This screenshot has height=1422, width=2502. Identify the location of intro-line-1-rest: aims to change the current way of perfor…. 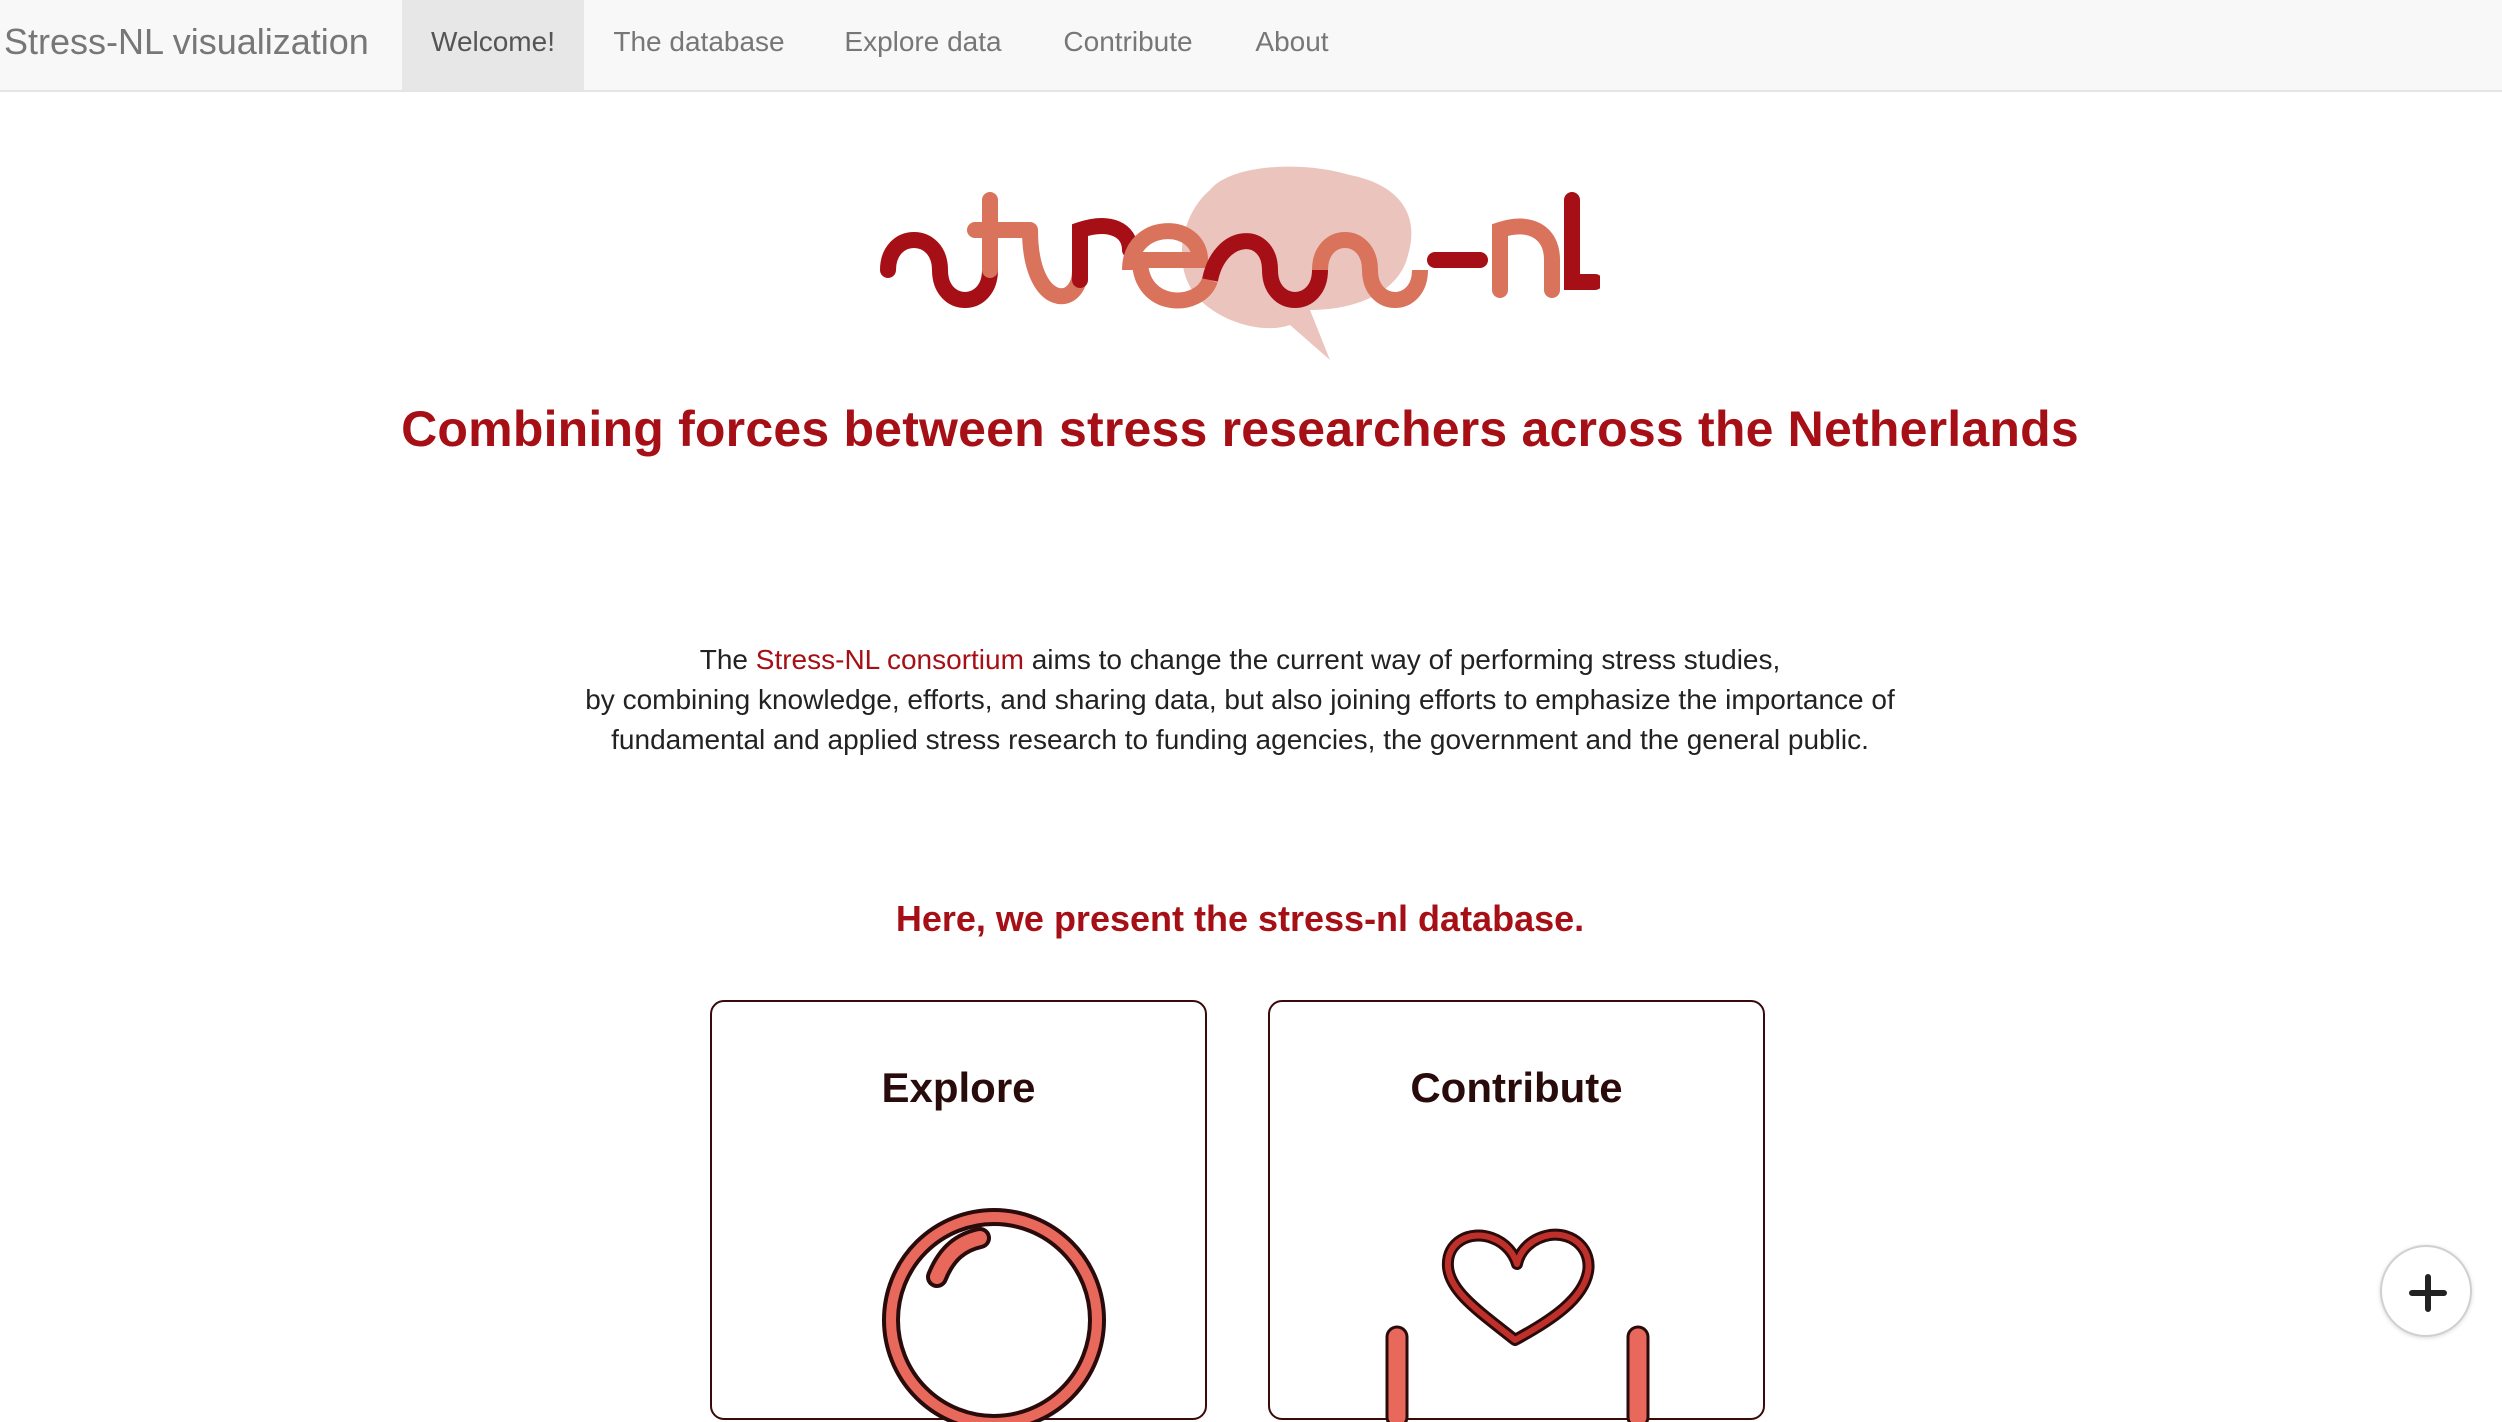
(1402, 659).